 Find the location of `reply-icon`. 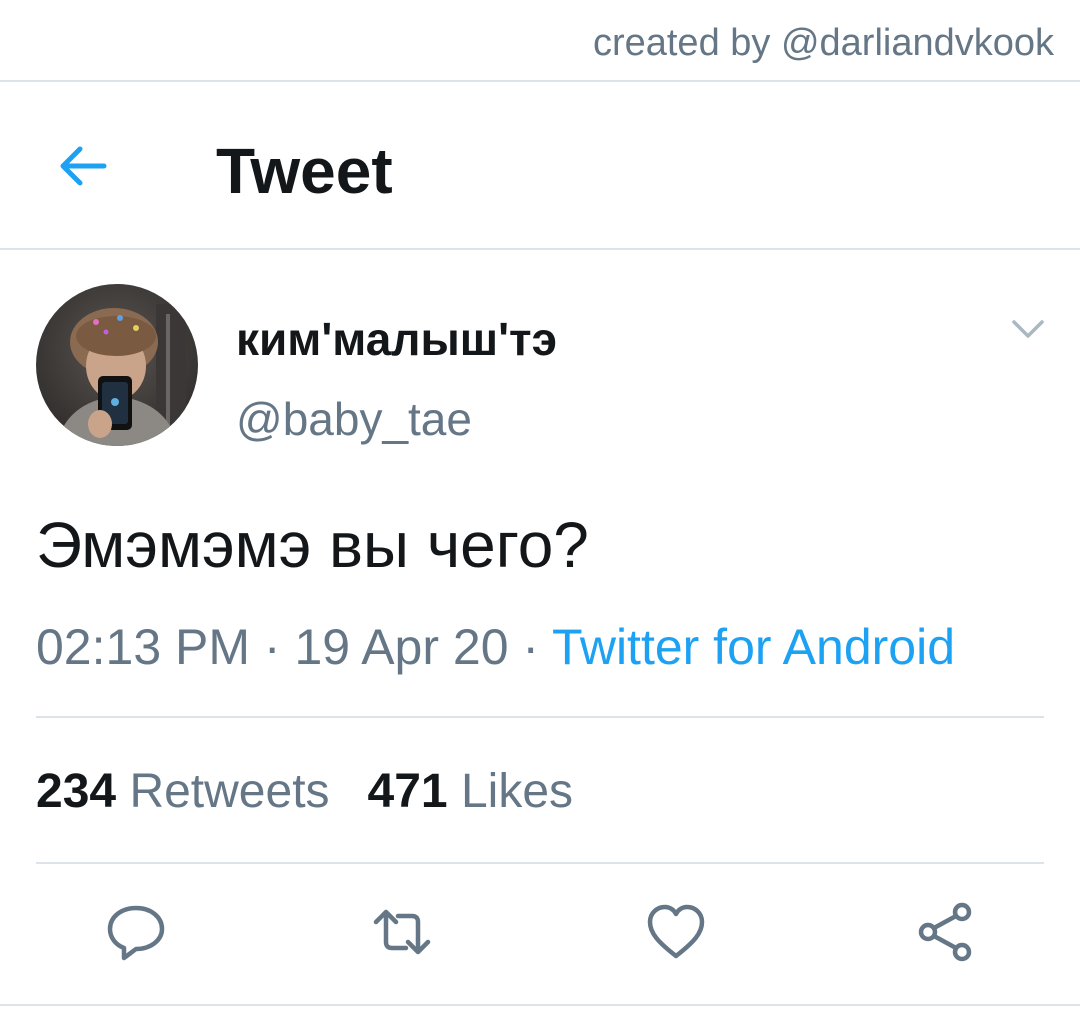

reply-icon is located at coordinates (136, 933).